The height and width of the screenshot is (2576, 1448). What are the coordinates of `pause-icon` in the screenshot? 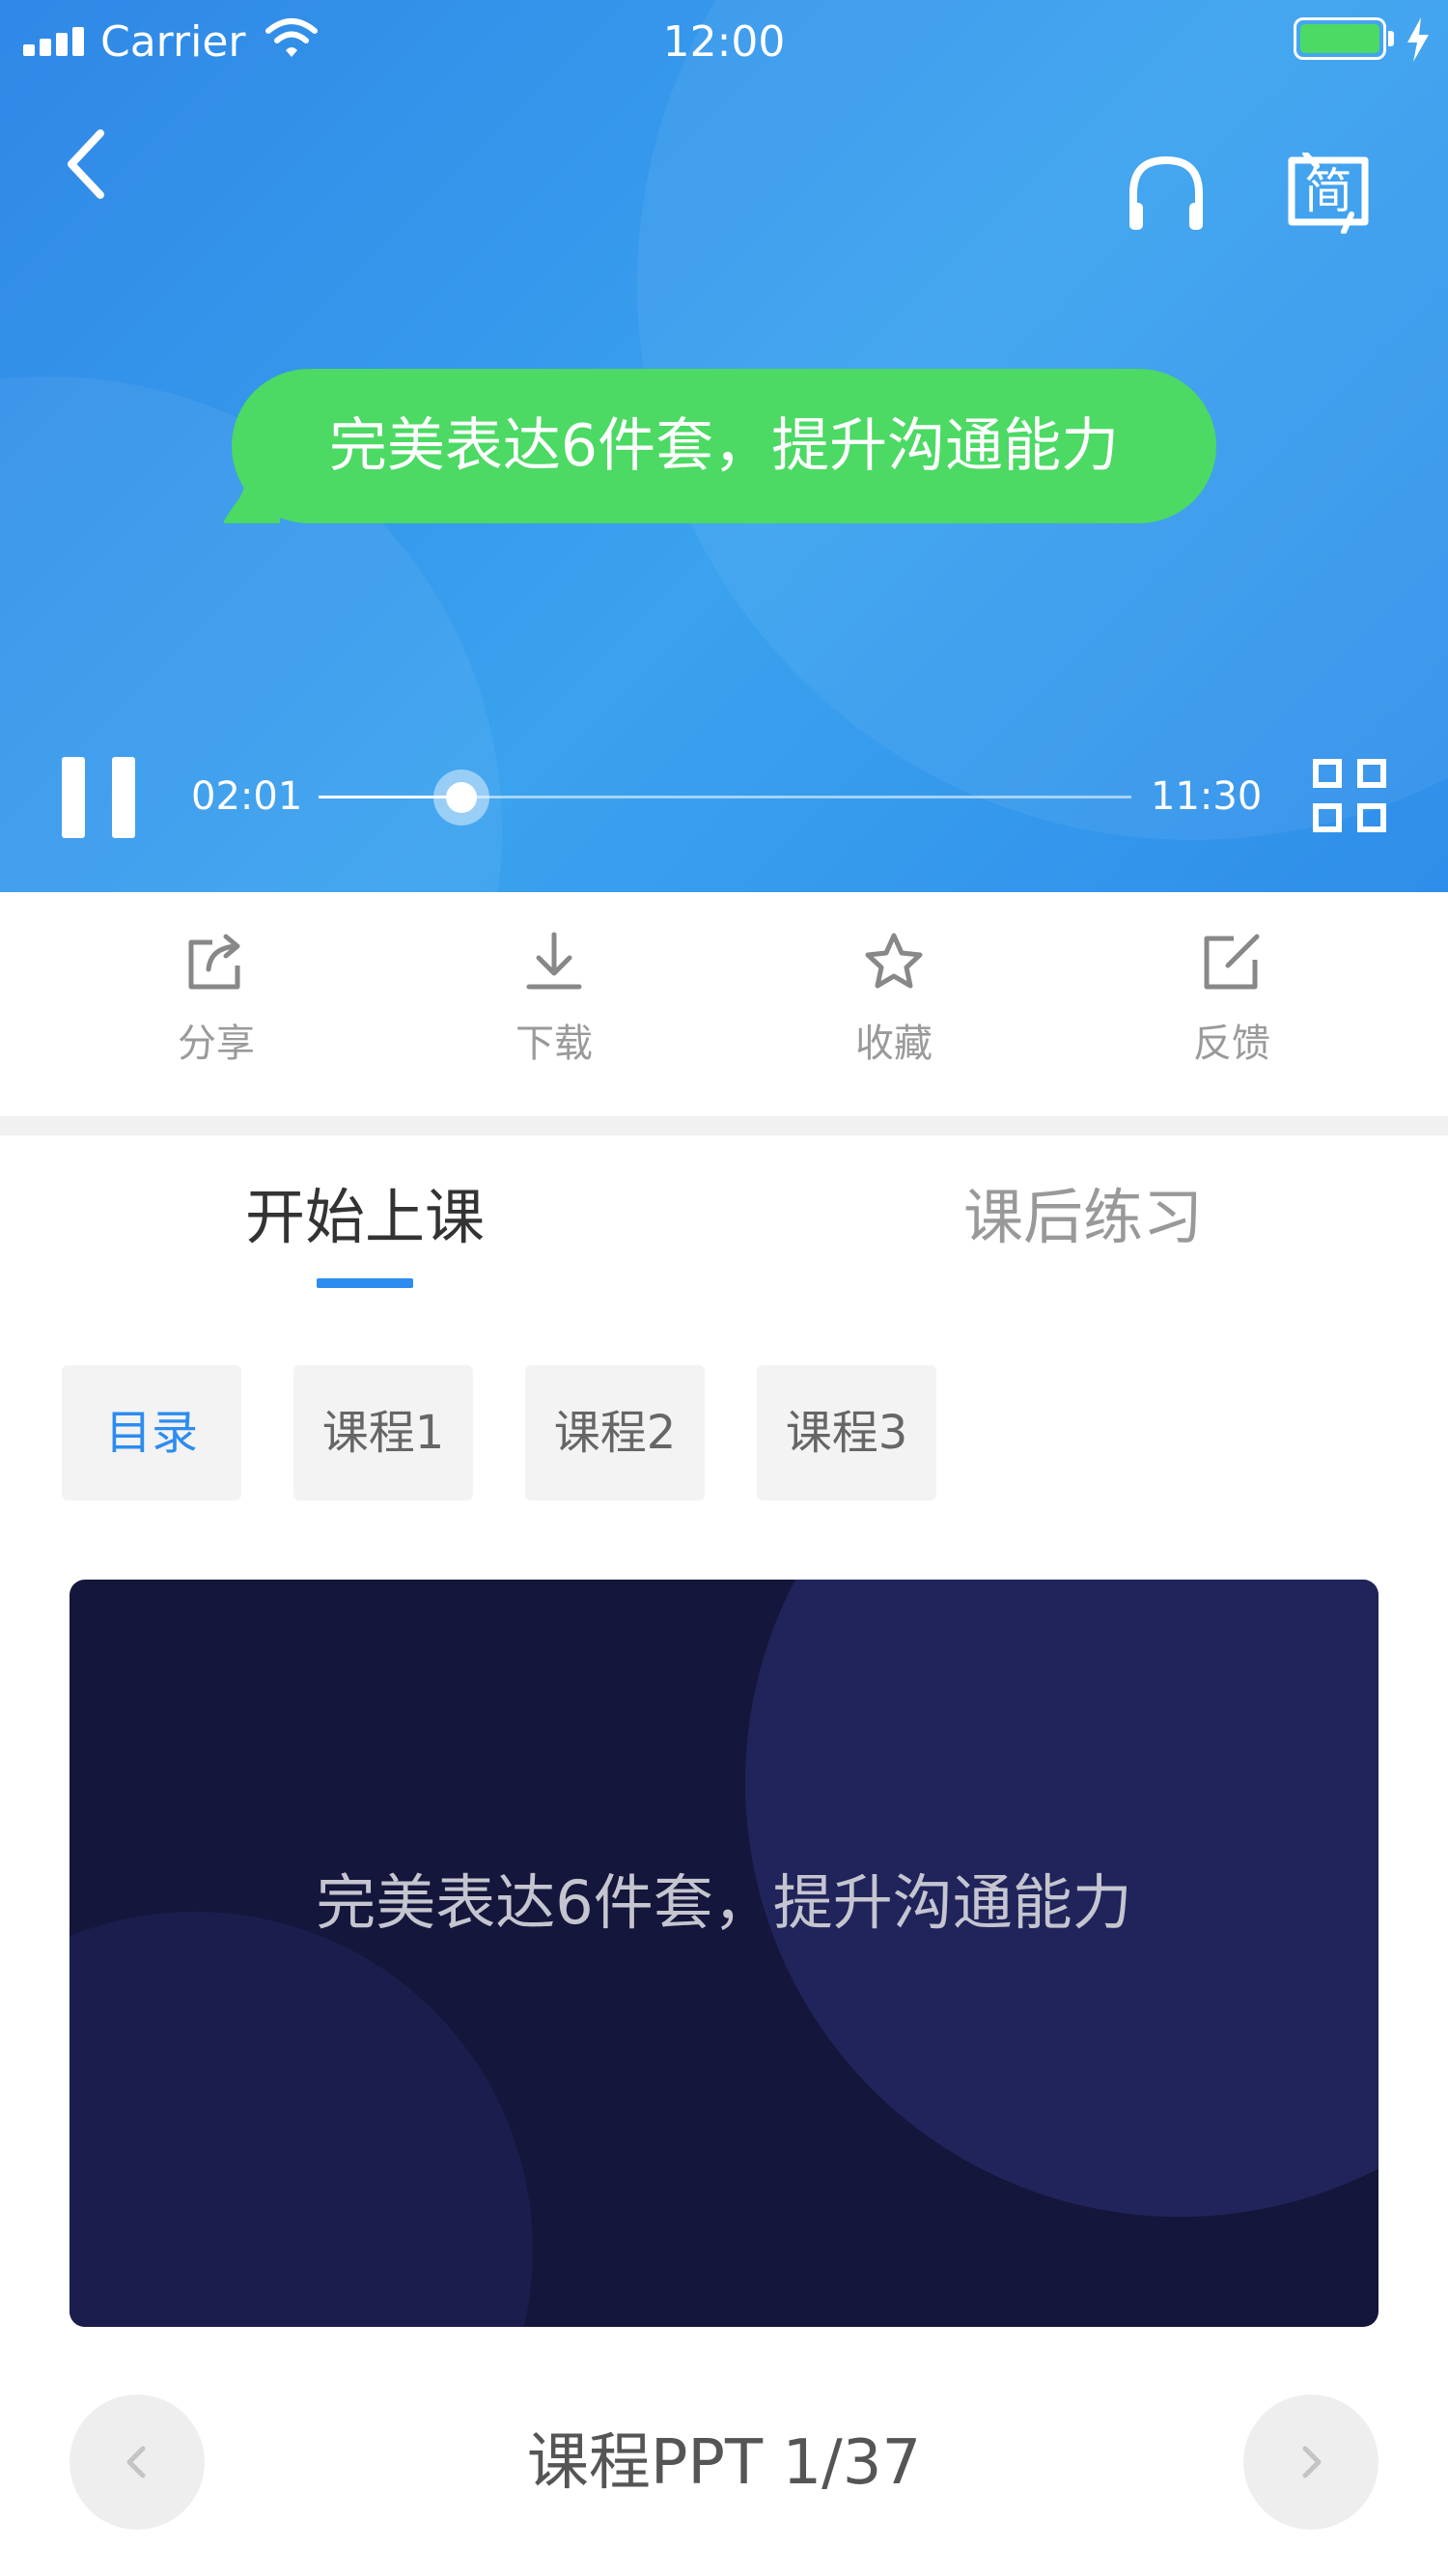 It's located at (99, 798).